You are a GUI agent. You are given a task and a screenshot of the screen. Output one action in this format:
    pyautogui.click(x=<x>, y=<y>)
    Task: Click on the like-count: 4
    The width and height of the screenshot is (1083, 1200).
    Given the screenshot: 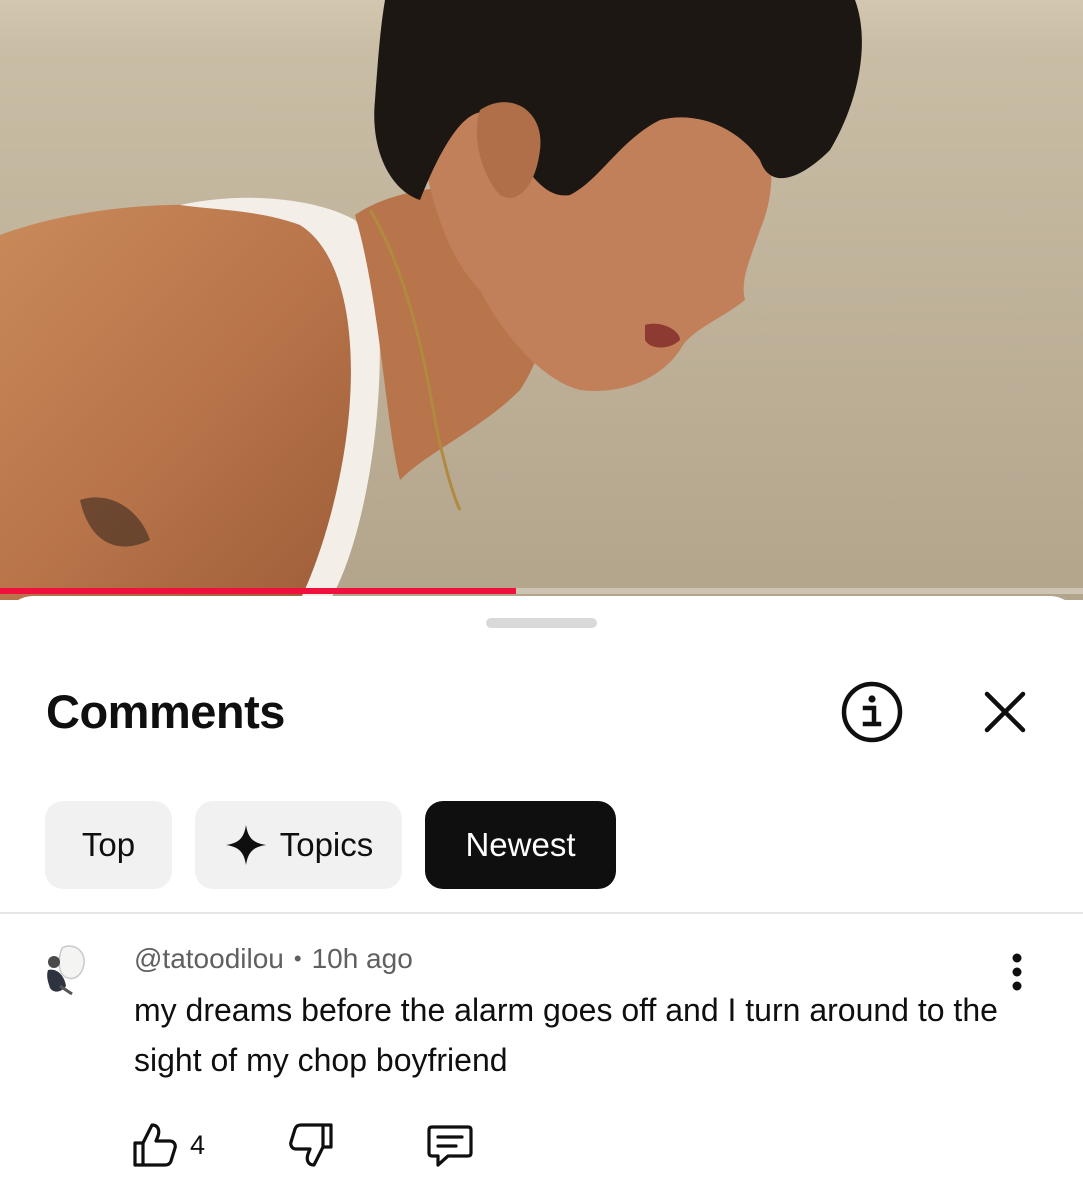 What is the action you would take?
    pyautogui.click(x=198, y=1145)
    